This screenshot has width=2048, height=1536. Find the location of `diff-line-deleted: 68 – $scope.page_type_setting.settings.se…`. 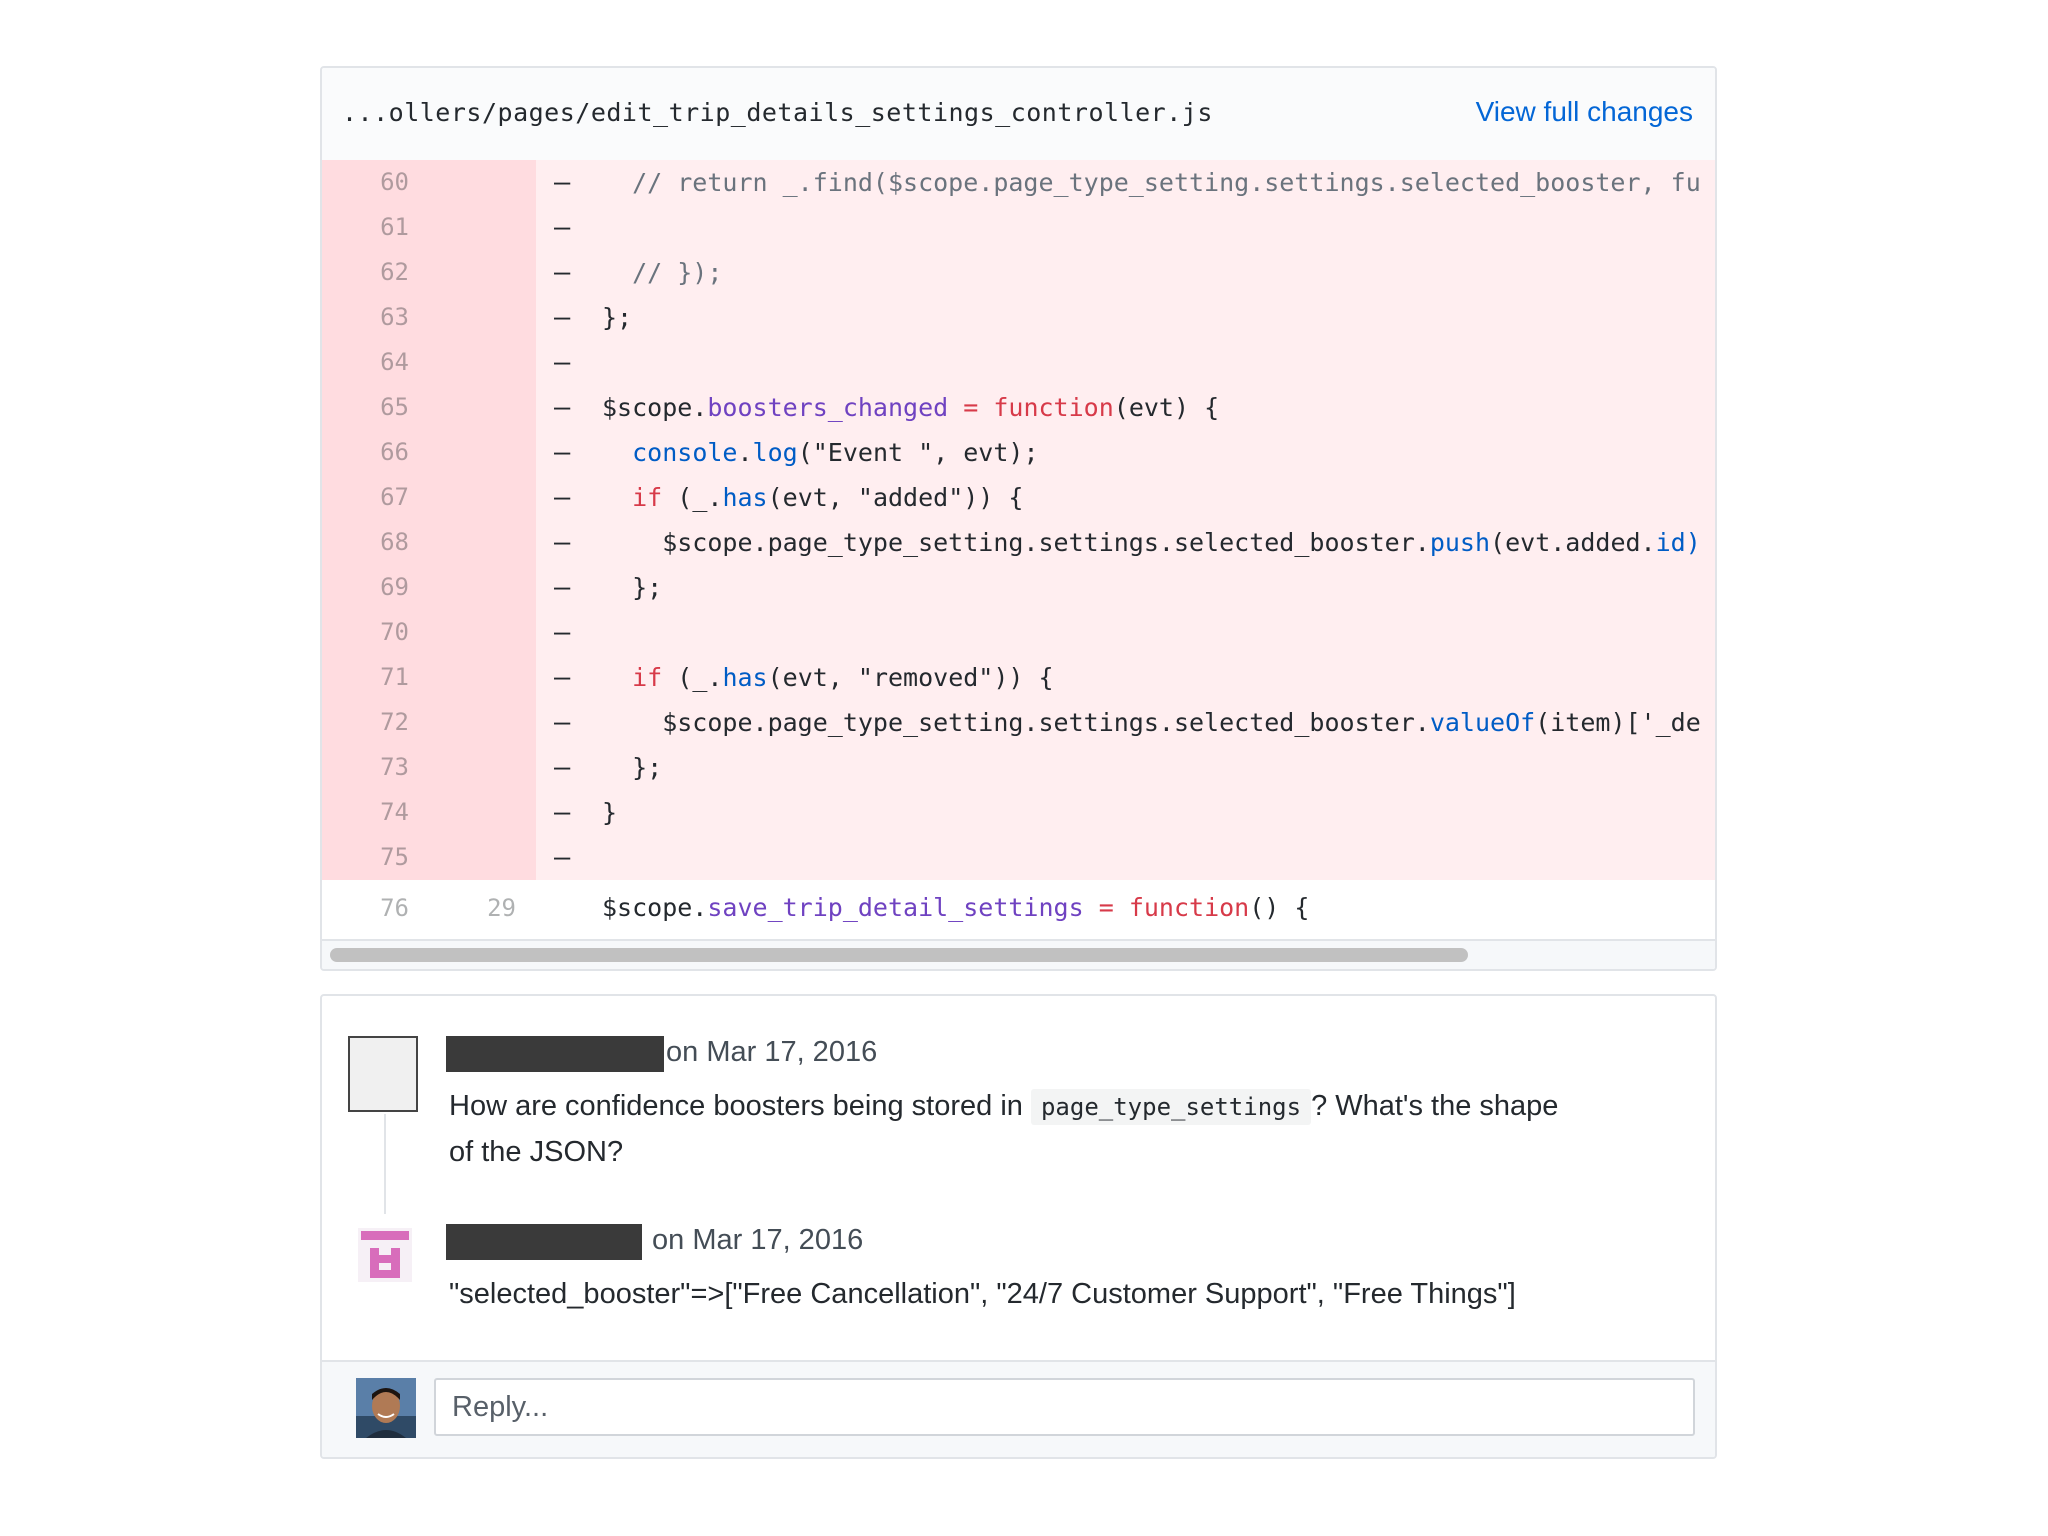

diff-line-deleted: 68 – $scope.page_type_setting.settings.se… is located at coordinates (1018, 542).